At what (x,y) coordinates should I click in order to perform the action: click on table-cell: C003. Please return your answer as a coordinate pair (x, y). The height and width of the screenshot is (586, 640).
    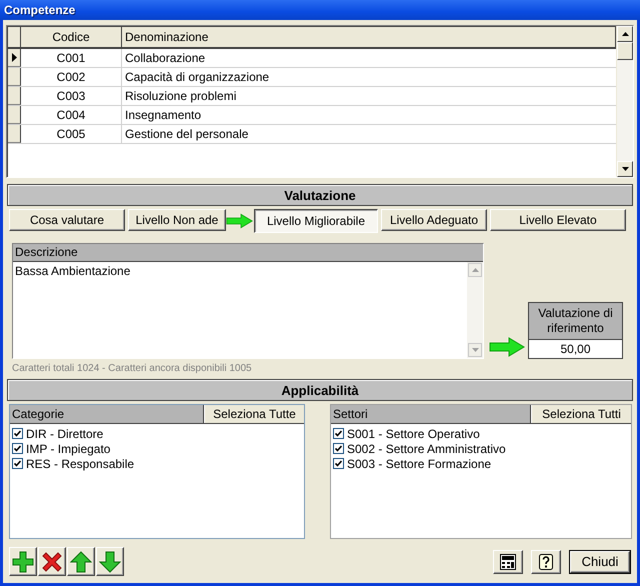
    Looking at the image, I should click on (71, 96).